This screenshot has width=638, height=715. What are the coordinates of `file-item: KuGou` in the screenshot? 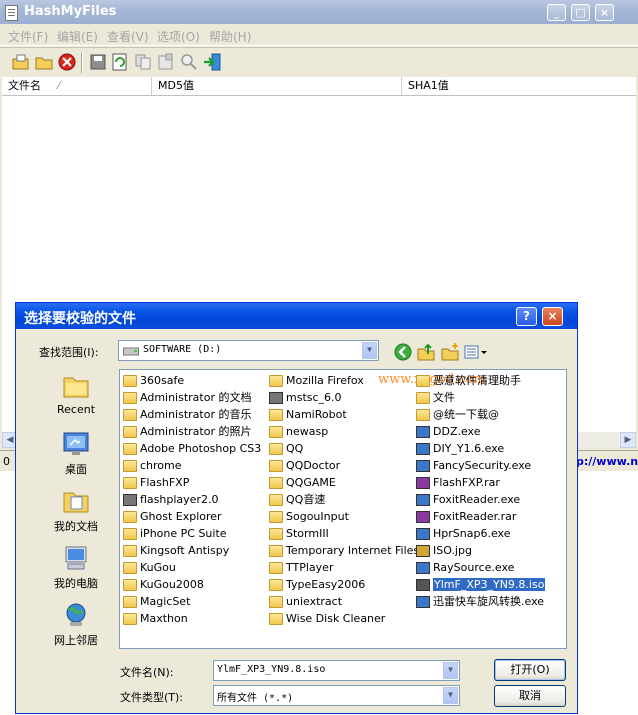 It's located at (191, 568).